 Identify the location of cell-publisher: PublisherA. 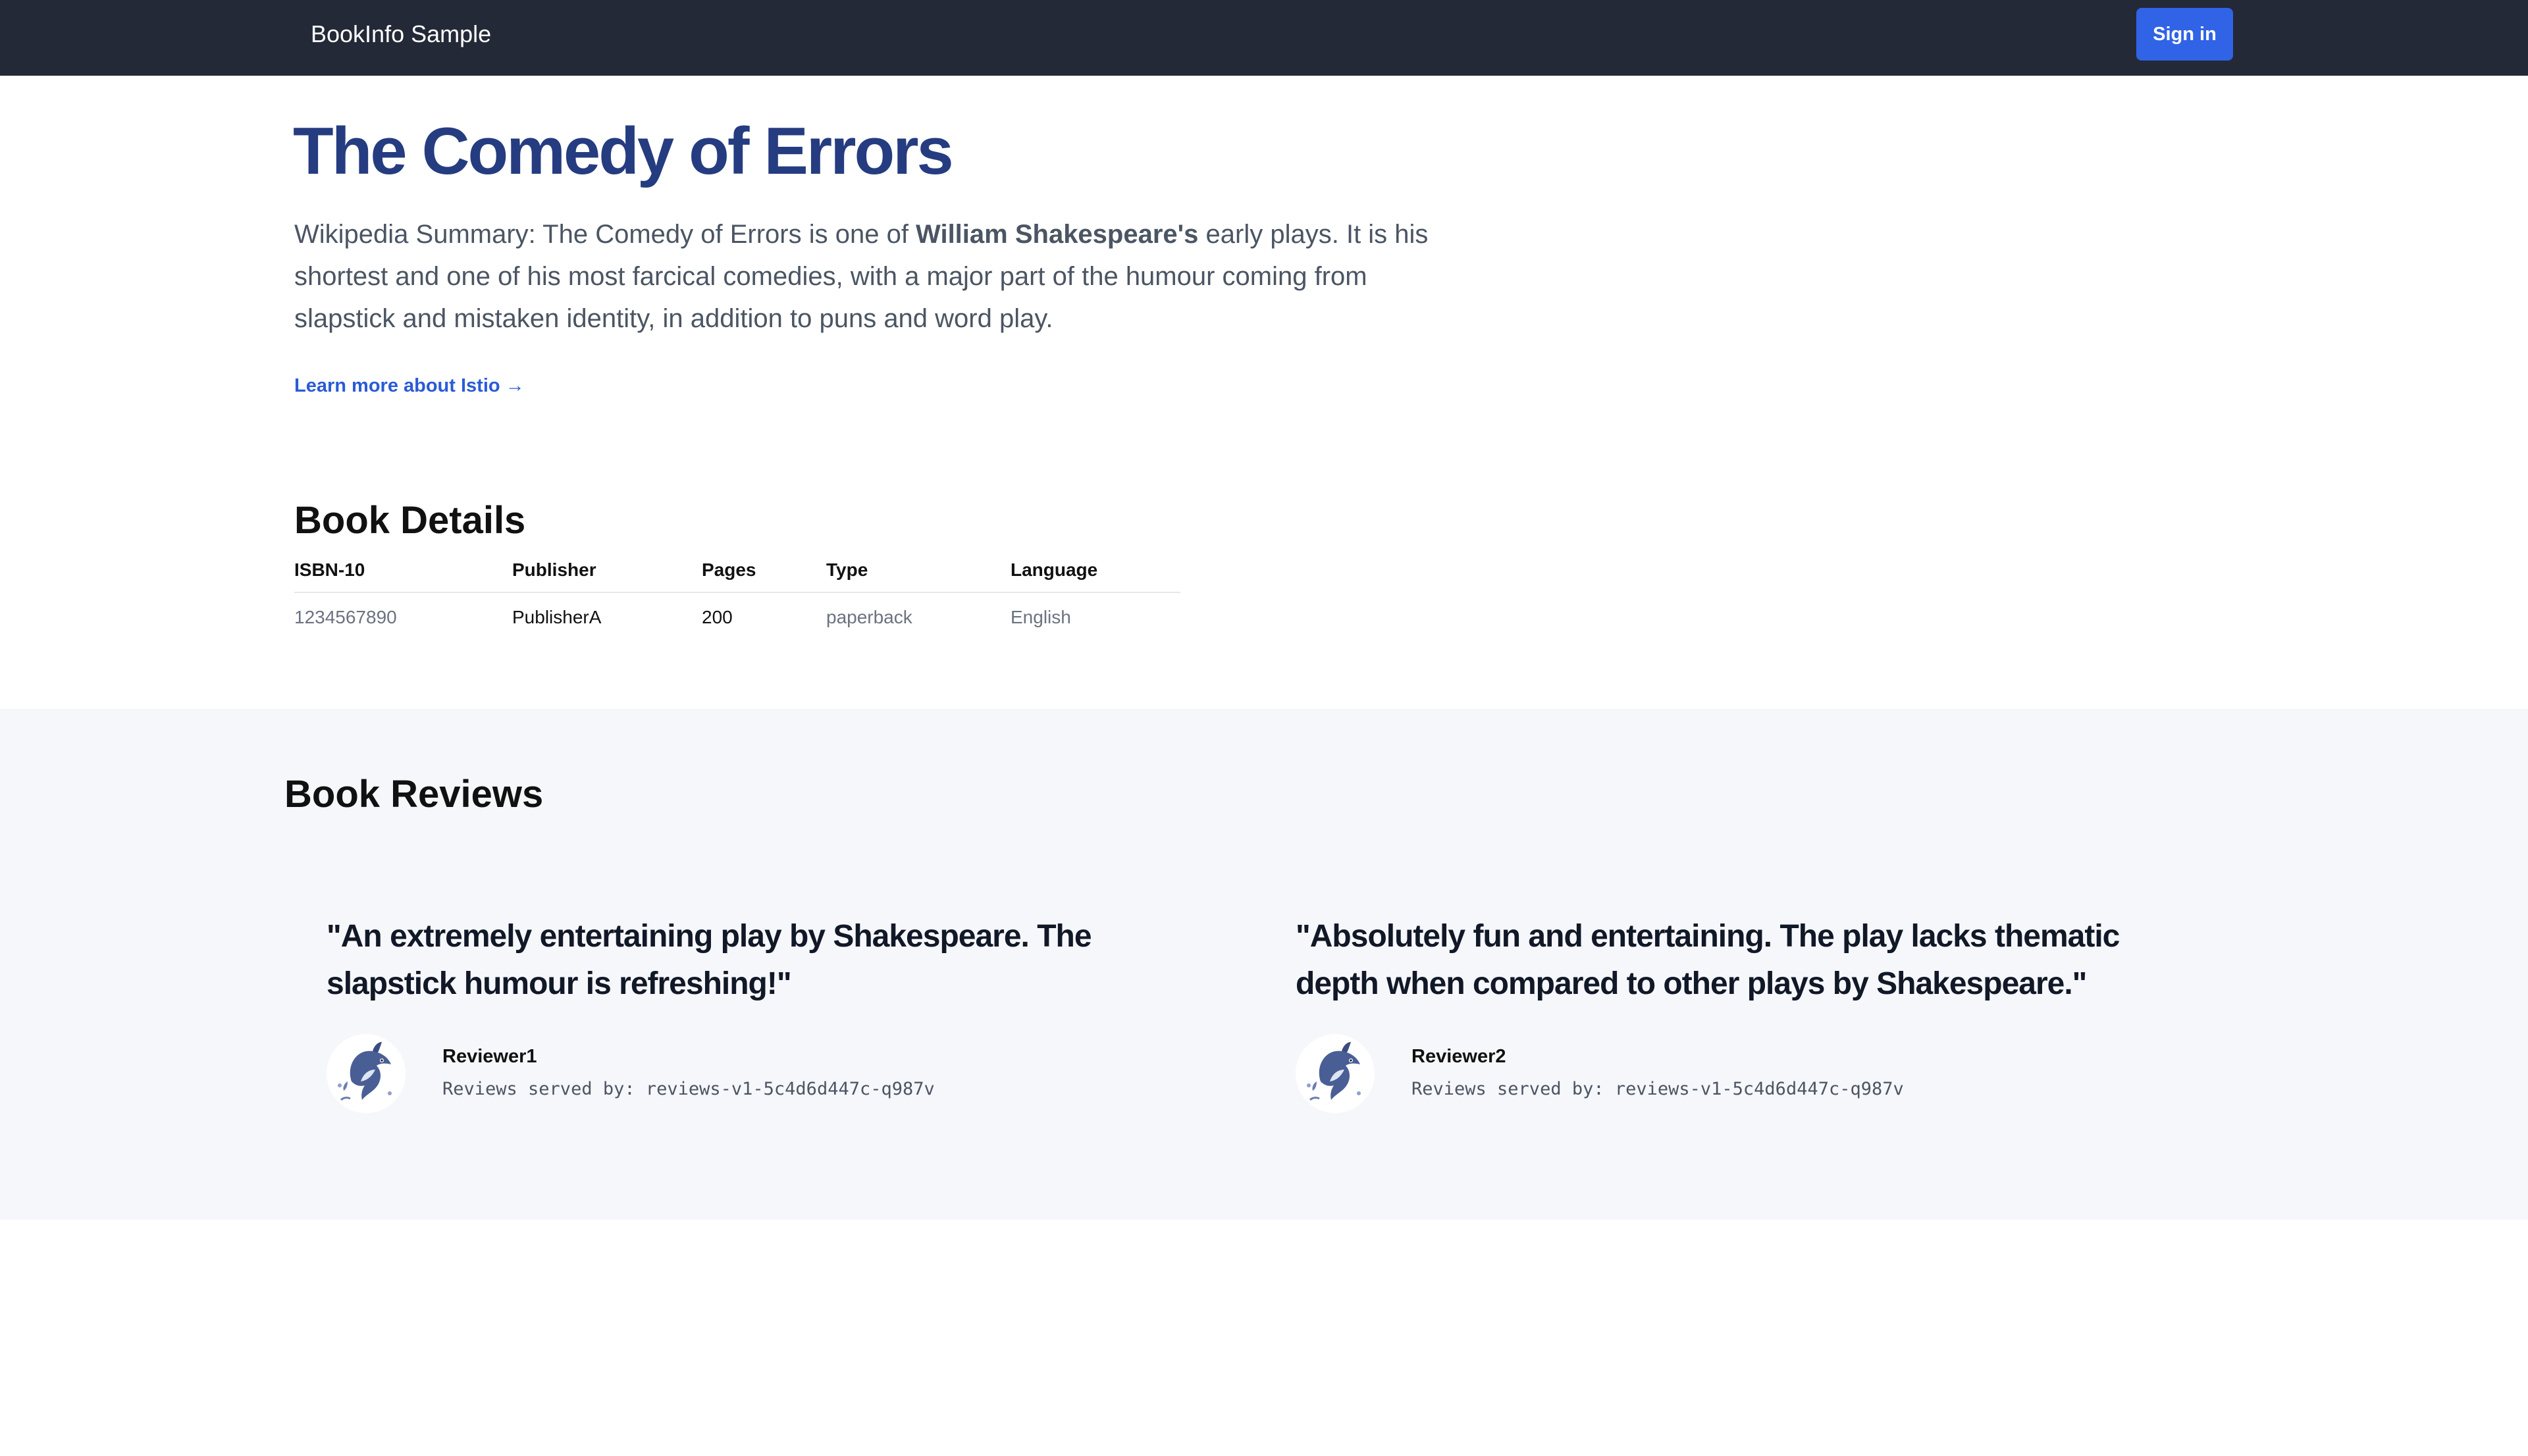
(557, 616).